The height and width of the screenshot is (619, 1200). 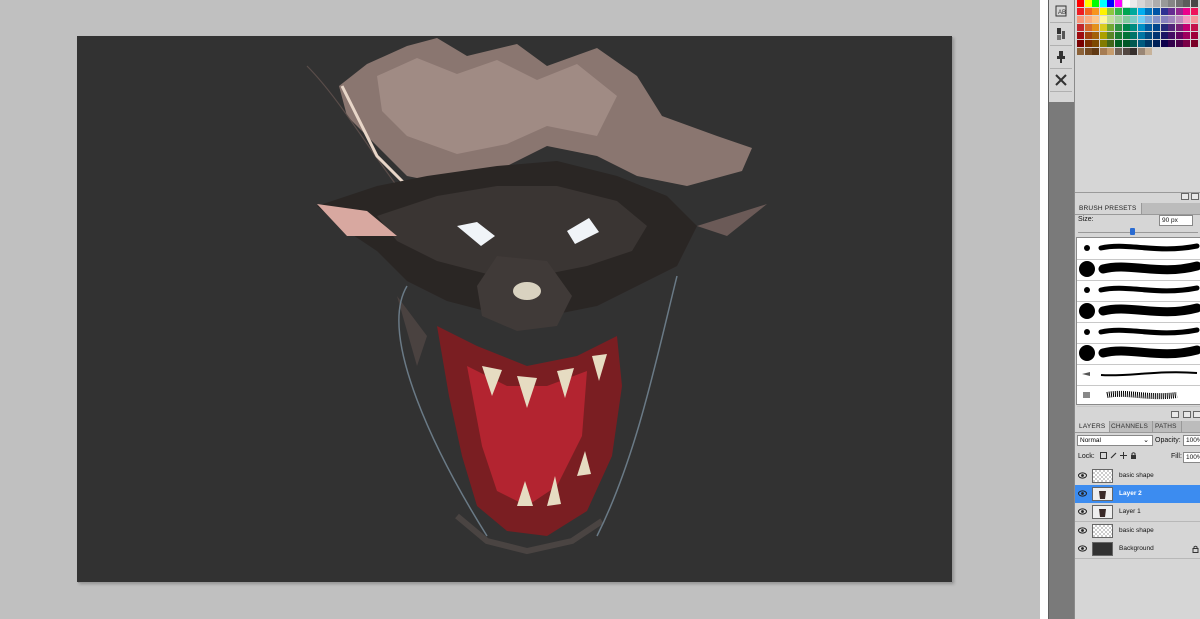 I want to click on size-field: 90 px, so click(x=1176, y=220).